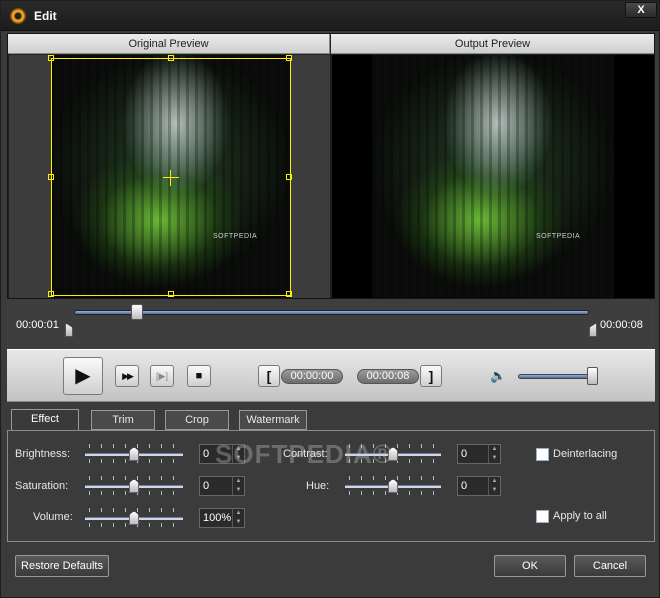 The width and height of the screenshot is (660, 598). Describe the element at coordinates (330, 16) in the screenshot. I see `title-bar: Edit X` at that location.